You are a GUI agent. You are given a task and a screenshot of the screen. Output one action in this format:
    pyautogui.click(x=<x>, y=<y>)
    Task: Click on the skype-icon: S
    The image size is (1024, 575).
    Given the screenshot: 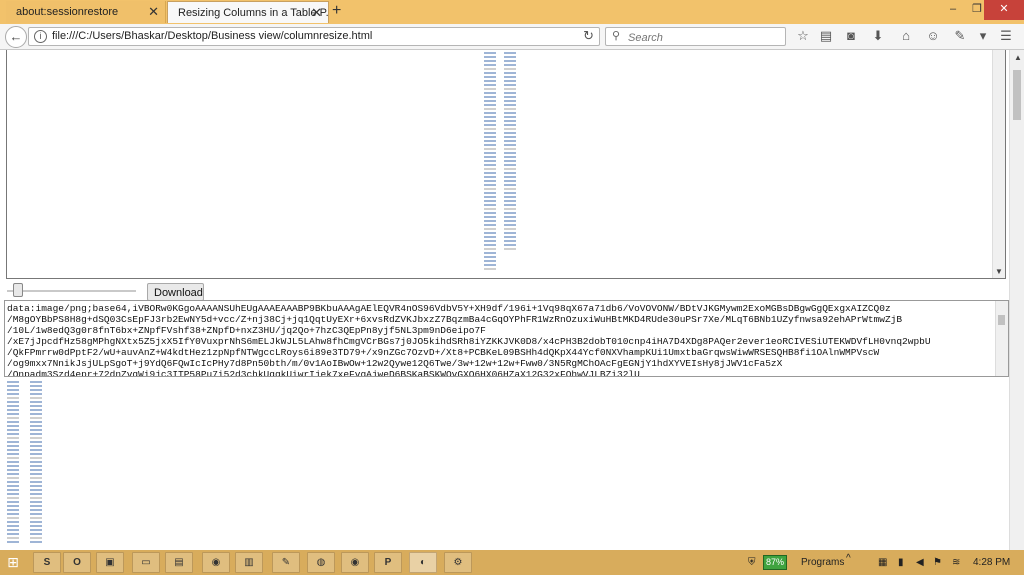 What is the action you would take?
    pyautogui.click(x=47, y=562)
    